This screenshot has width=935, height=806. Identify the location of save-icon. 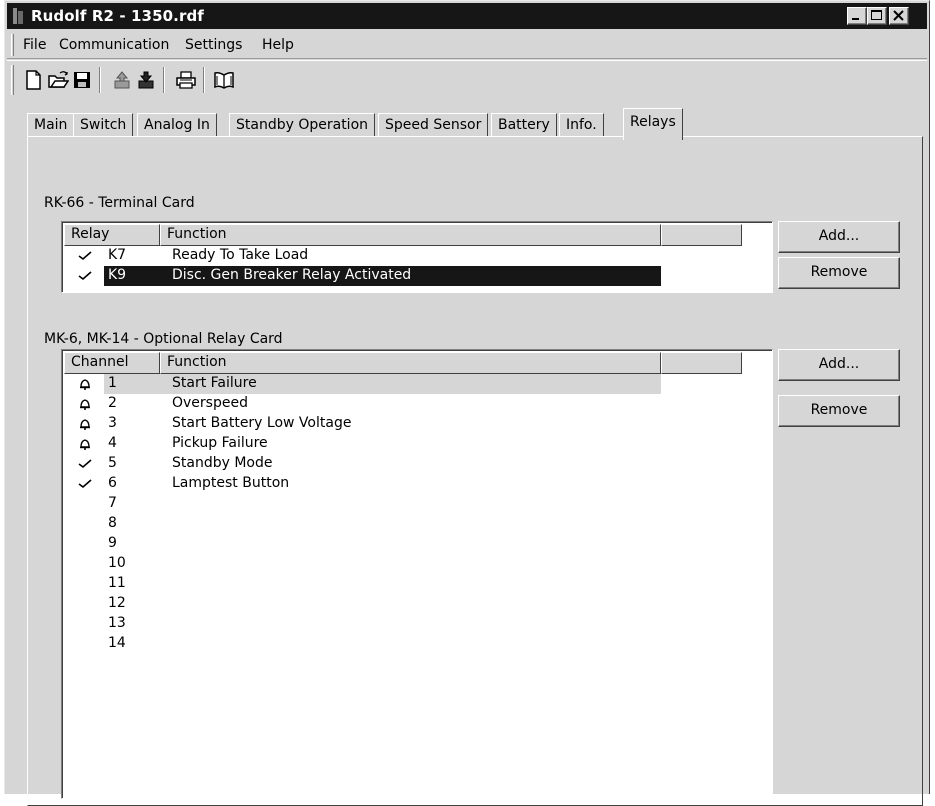
(82, 80).